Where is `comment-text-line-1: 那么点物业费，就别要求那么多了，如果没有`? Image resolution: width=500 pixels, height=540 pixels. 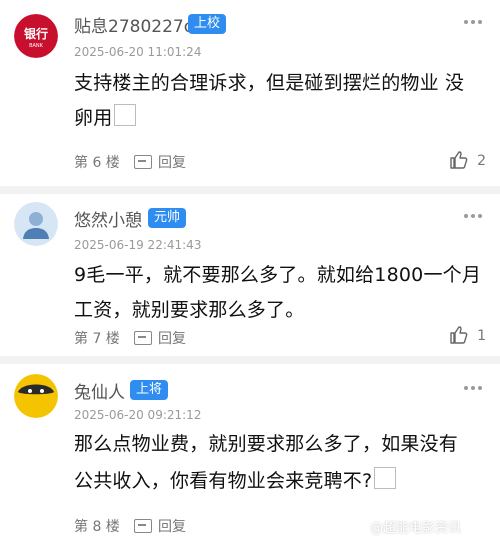 comment-text-line-1: 那么点物业费，就别要求那么多了，如果没有 is located at coordinates (266, 444).